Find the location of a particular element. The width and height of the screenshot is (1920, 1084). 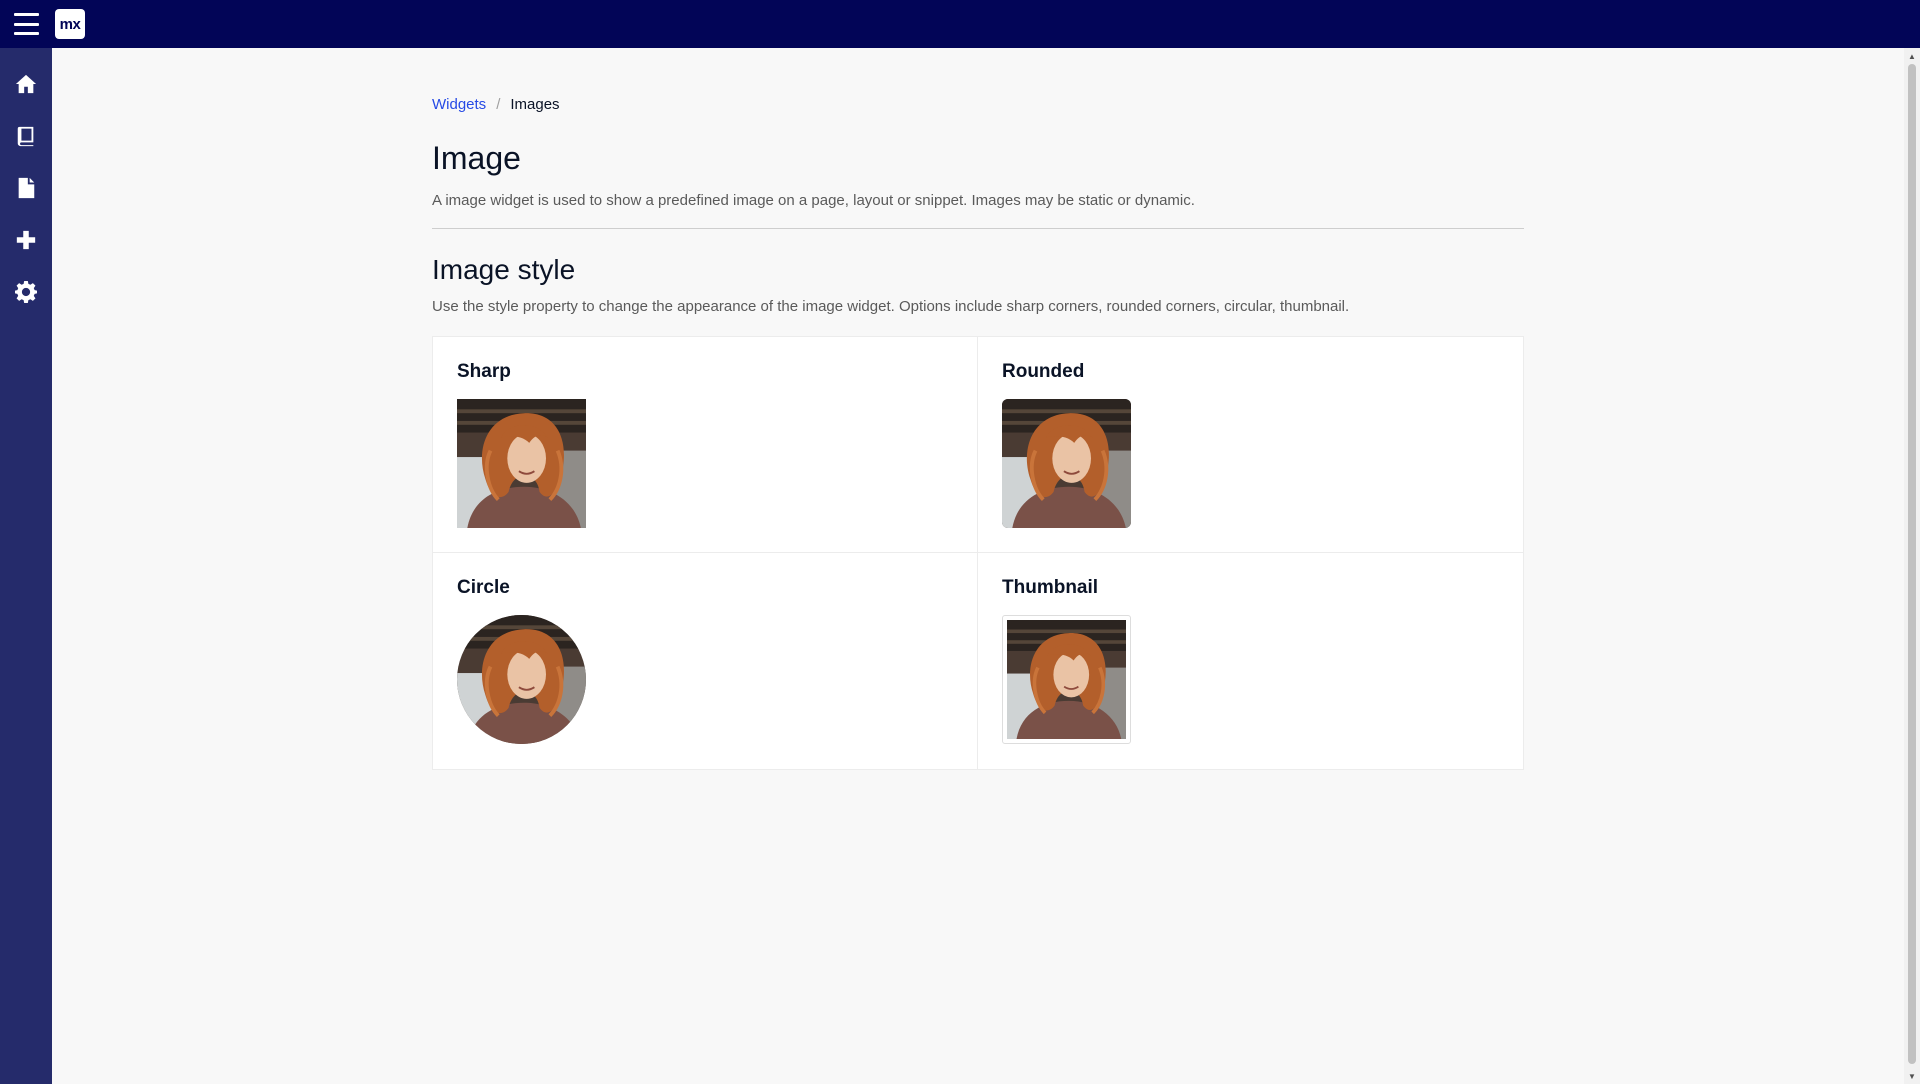

style-card-thumbnail: Thumbnail is located at coordinates (1250, 661).